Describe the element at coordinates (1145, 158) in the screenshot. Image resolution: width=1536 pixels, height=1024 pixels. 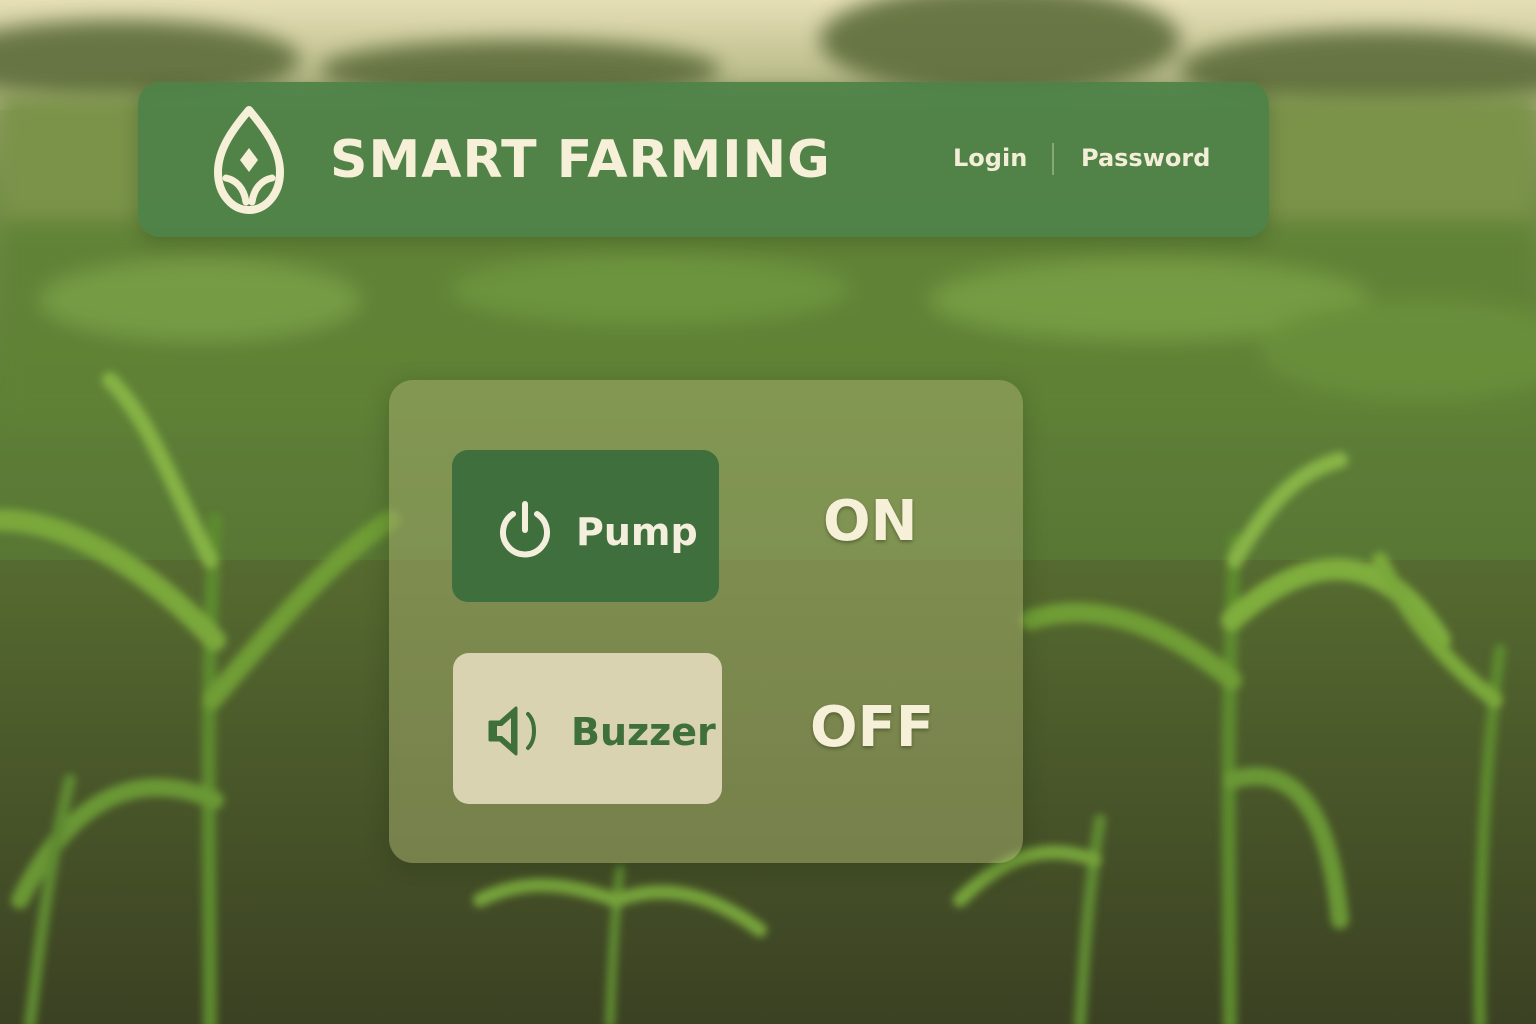
I see `password-link: Password` at that location.